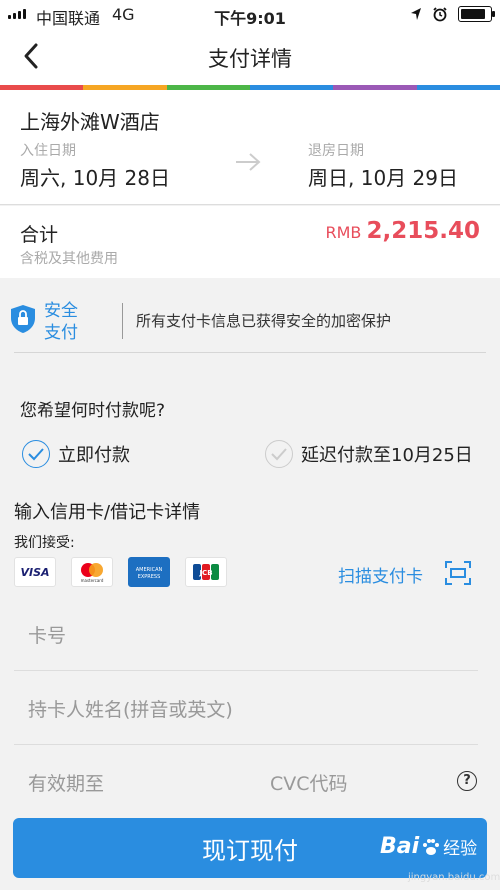 This screenshot has width=500, height=890. I want to click on lock-shield-icon, so click(23, 319).